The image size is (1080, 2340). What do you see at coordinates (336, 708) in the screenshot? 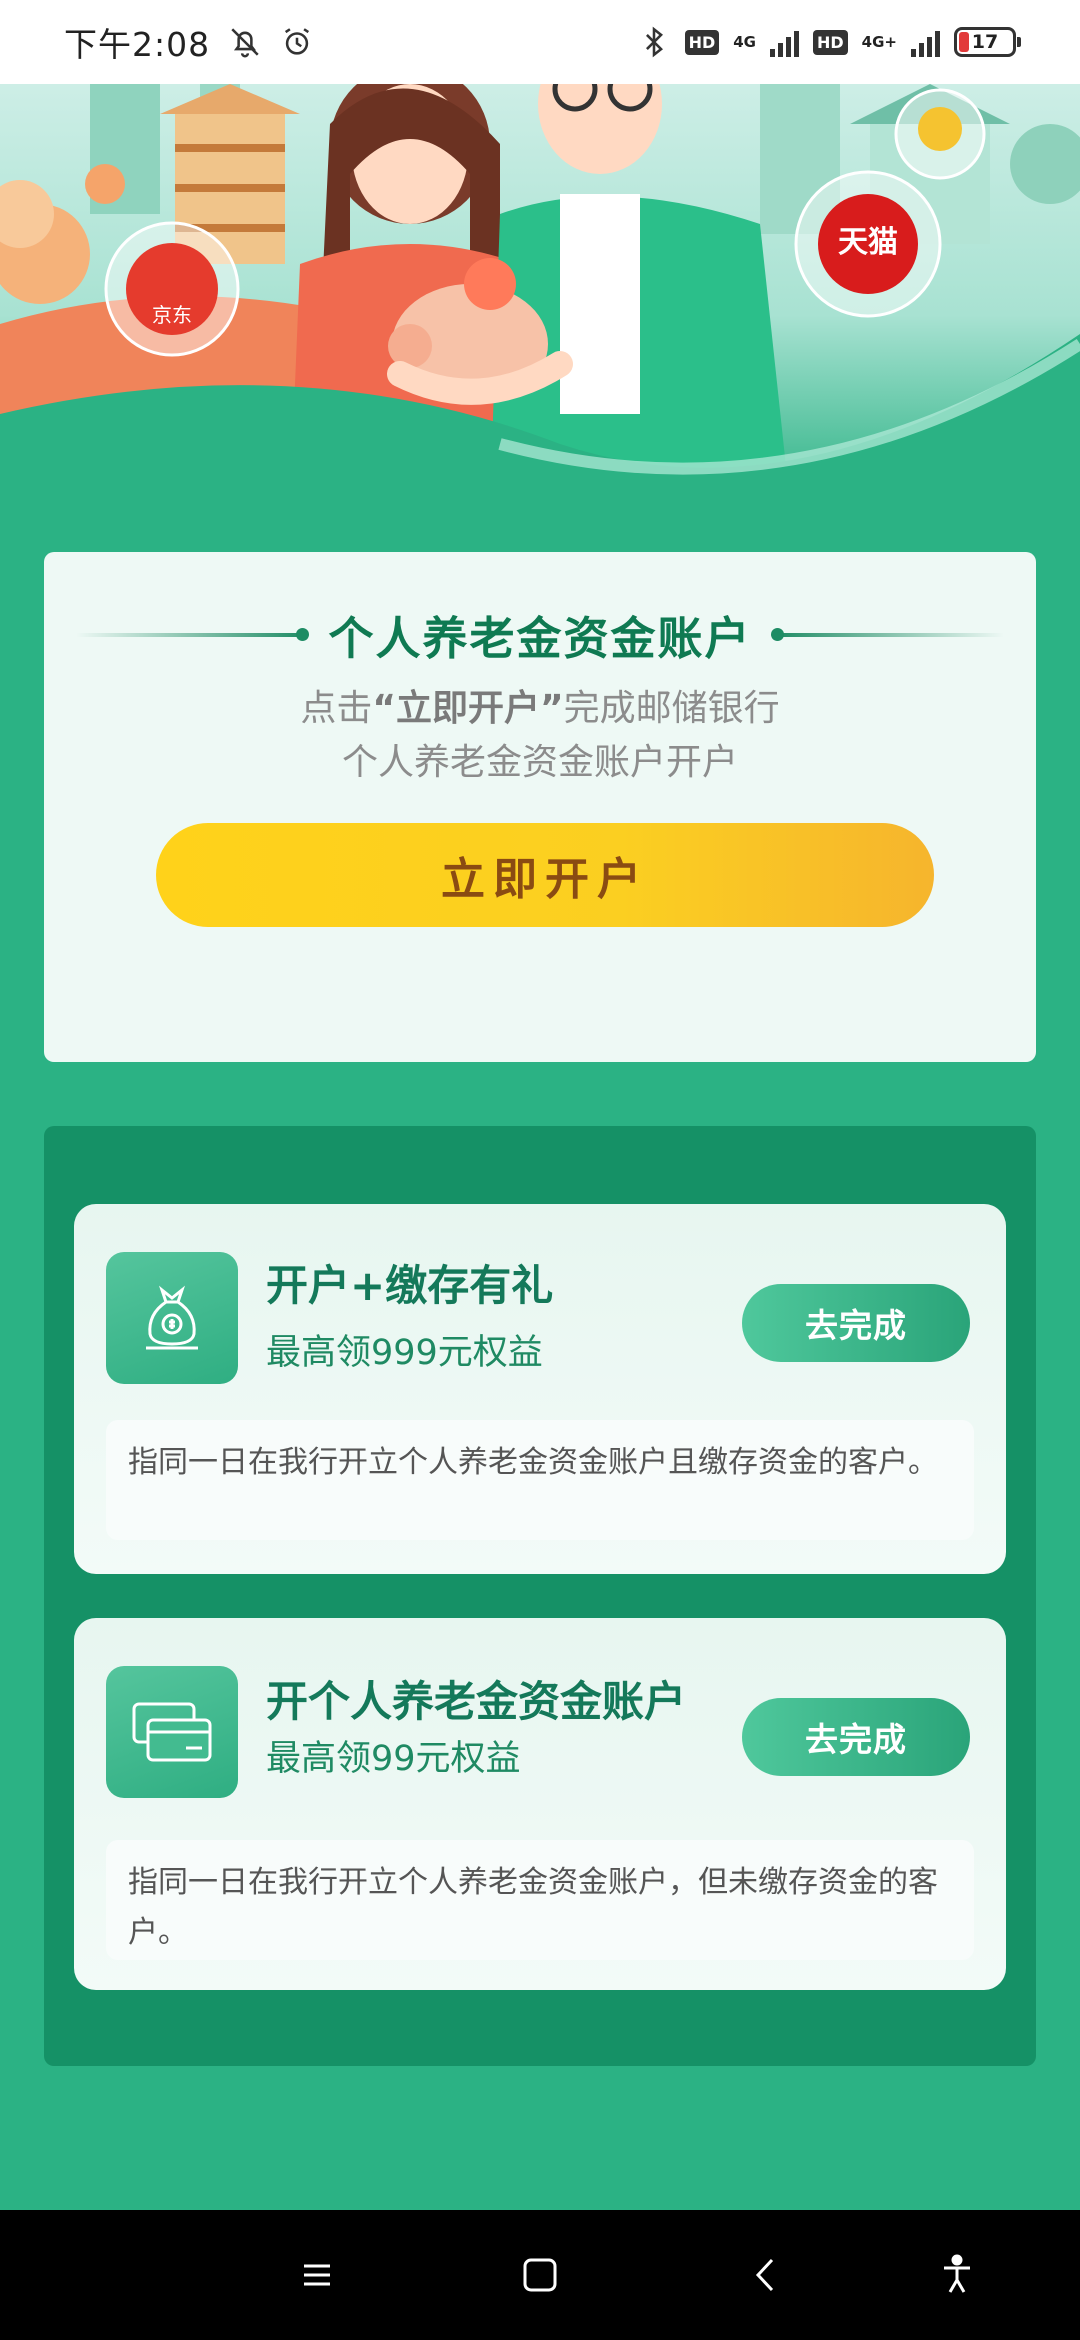
I see `desc-prefix: 点击` at bounding box center [336, 708].